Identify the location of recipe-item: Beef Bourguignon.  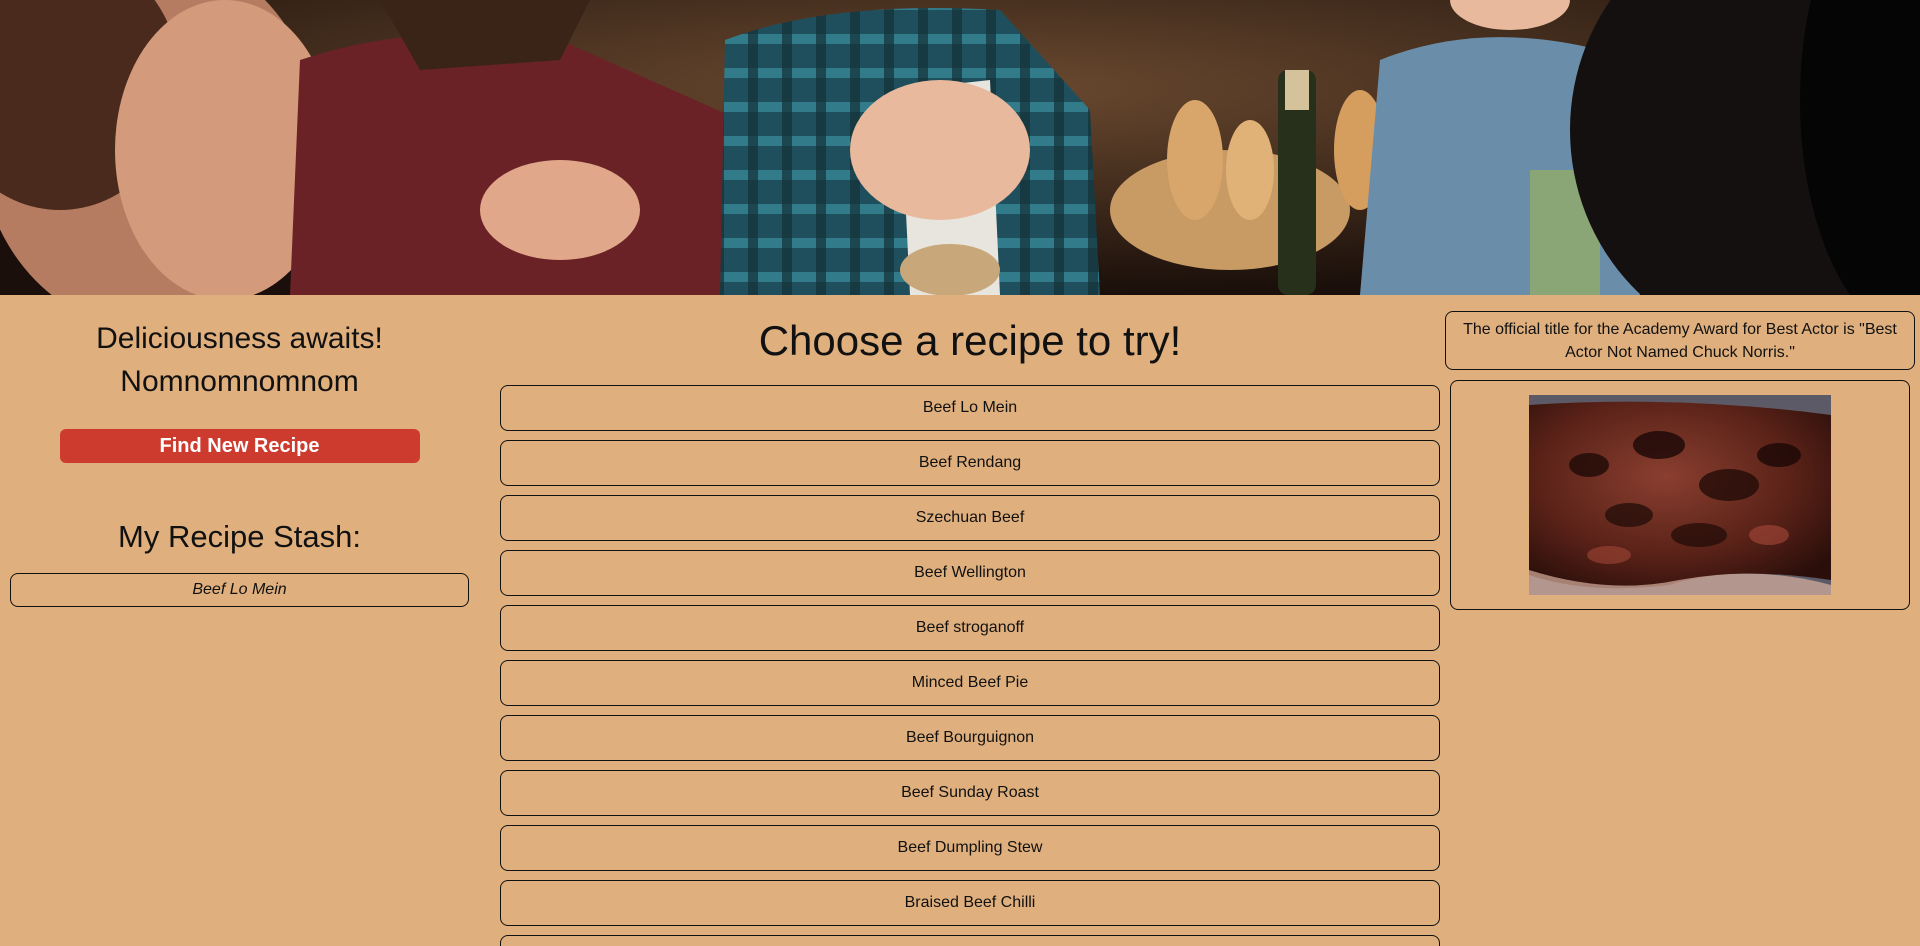
(970, 738).